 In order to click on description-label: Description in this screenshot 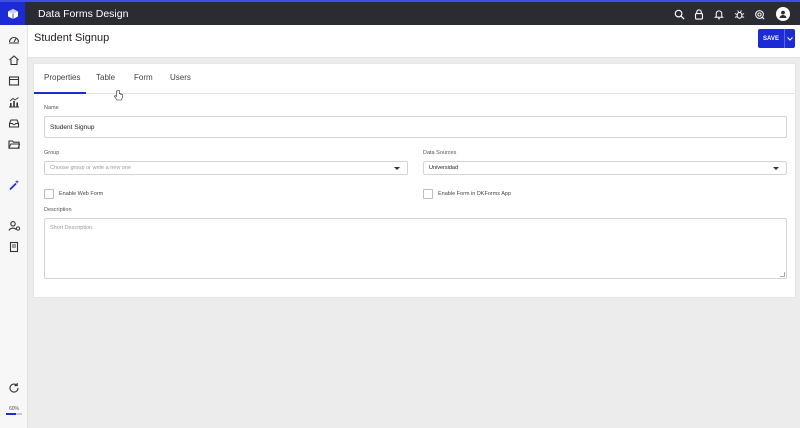, I will do `click(58, 210)`.